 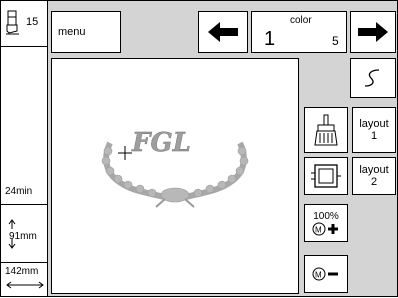 I want to click on zoom-in-button: 100% M, so click(x=326, y=223).